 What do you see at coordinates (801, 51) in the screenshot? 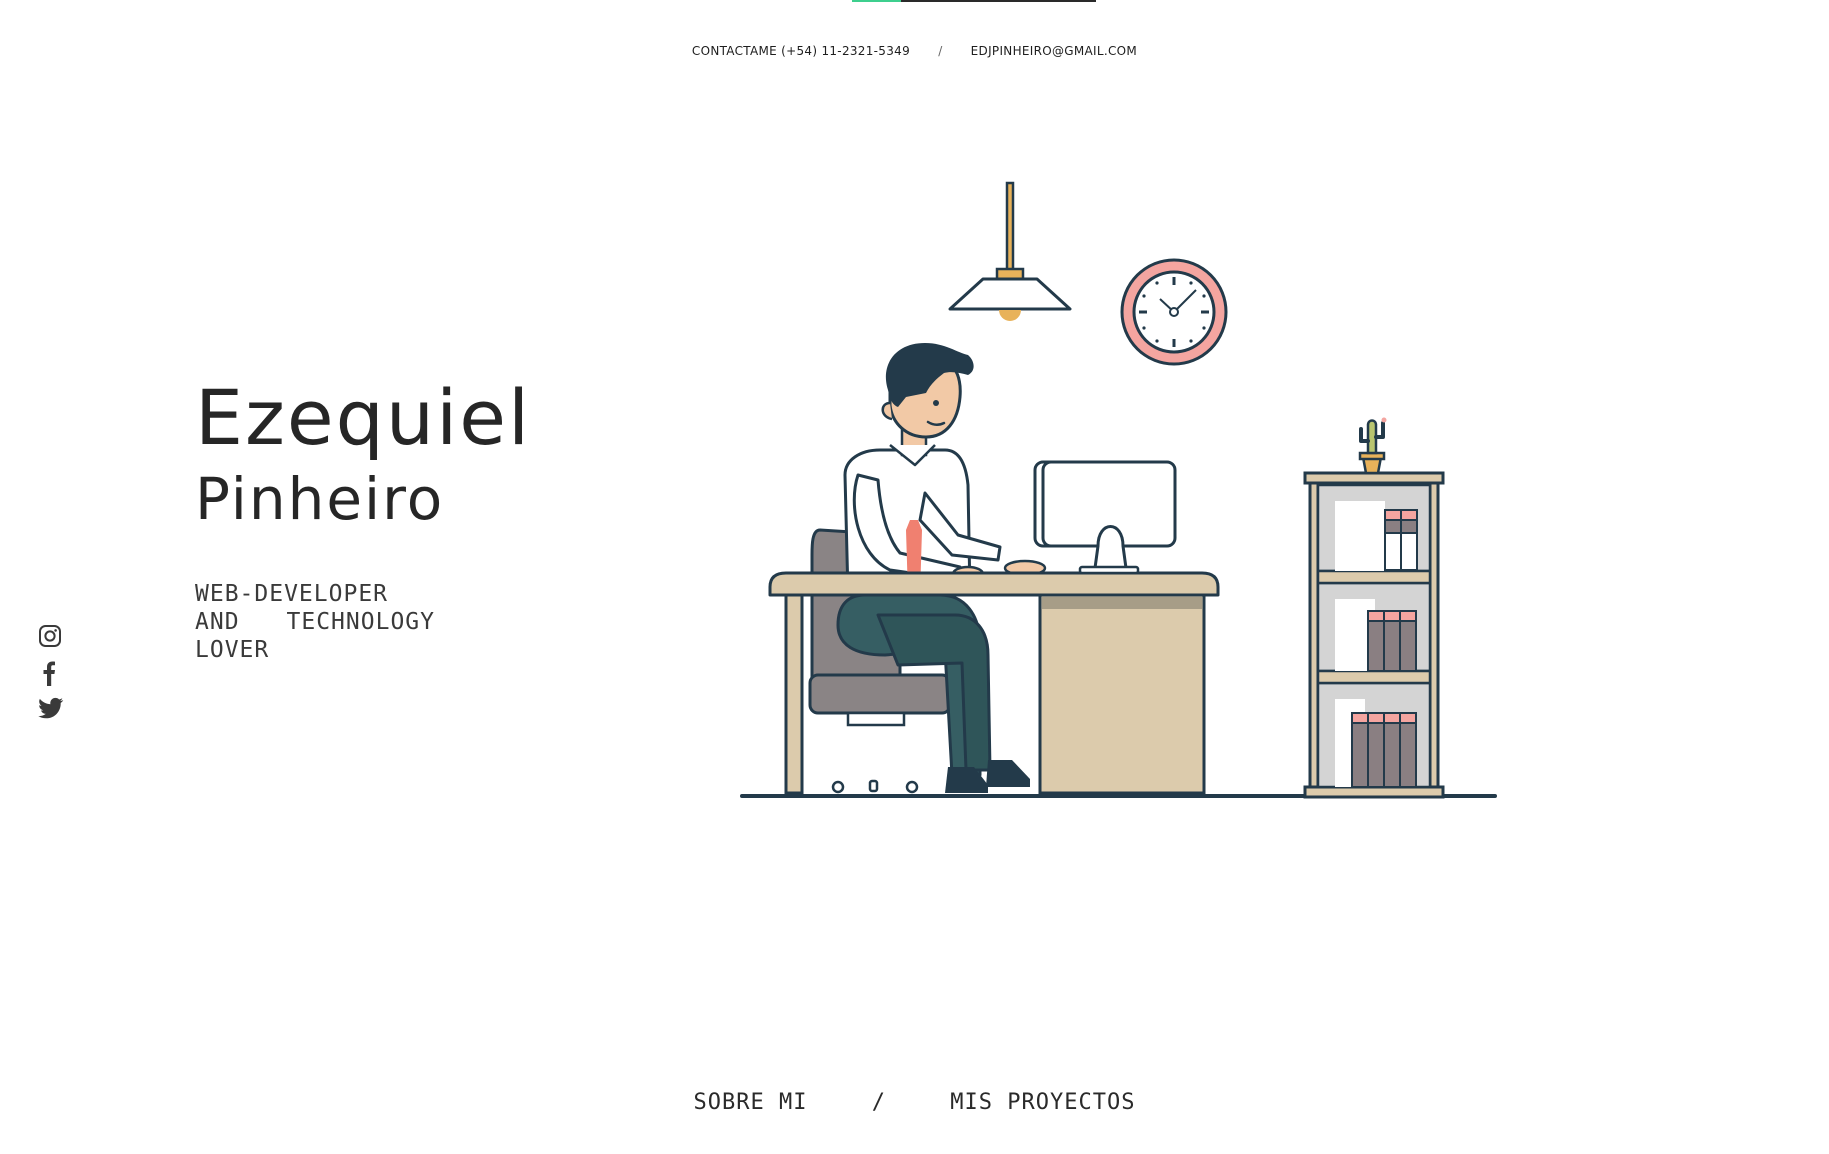
I see `phone-link: CONTACTAME (+54) 11-2321-5349` at bounding box center [801, 51].